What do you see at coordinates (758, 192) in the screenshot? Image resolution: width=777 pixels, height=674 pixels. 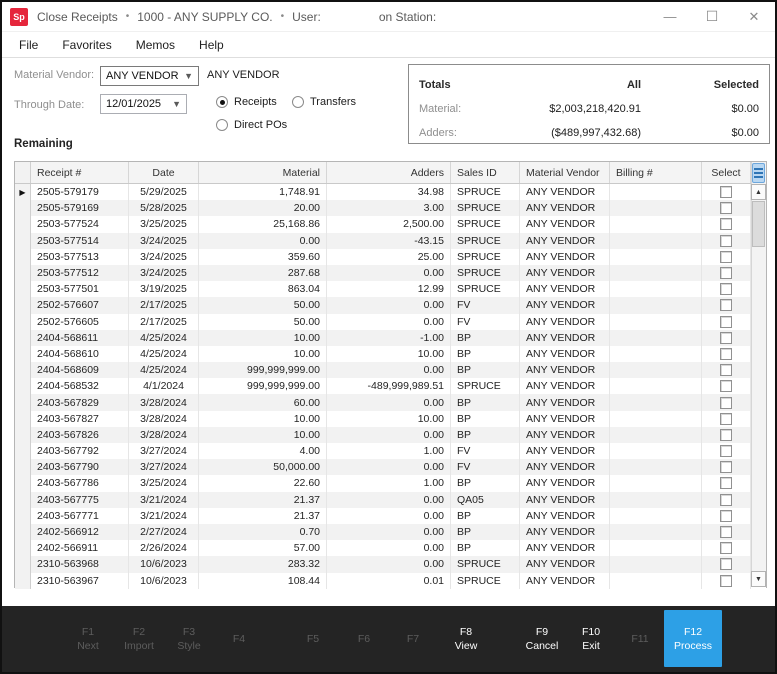 I see `scroll-up-icon: ▲` at bounding box center [758, 192].